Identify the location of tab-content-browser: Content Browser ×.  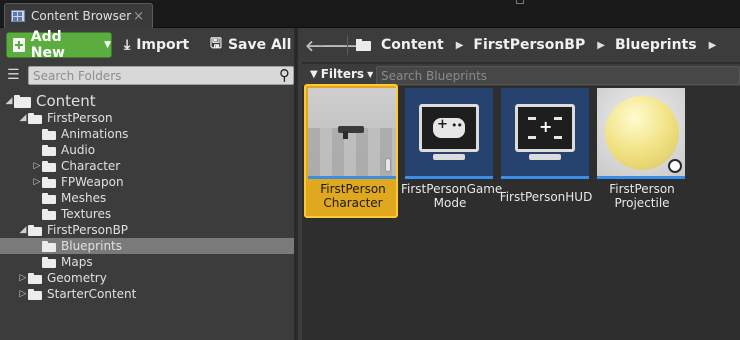
(78, 15).